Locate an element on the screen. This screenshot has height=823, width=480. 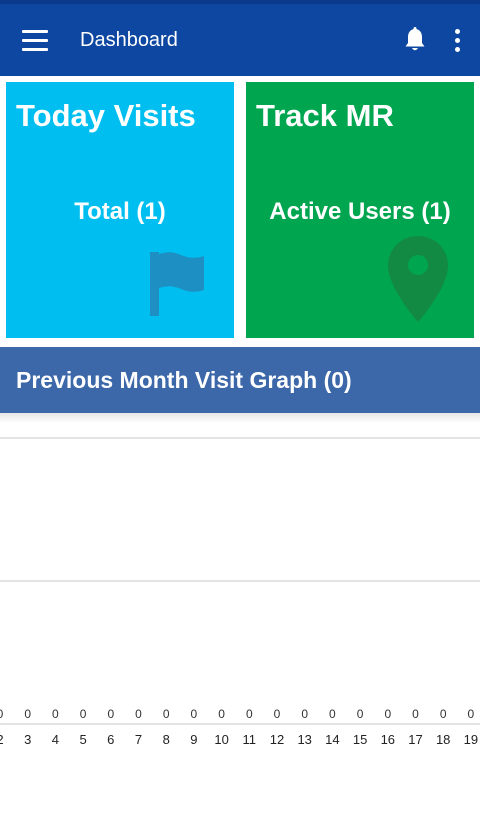
x-tick-label: 14 is located at coordinates (332, 739).